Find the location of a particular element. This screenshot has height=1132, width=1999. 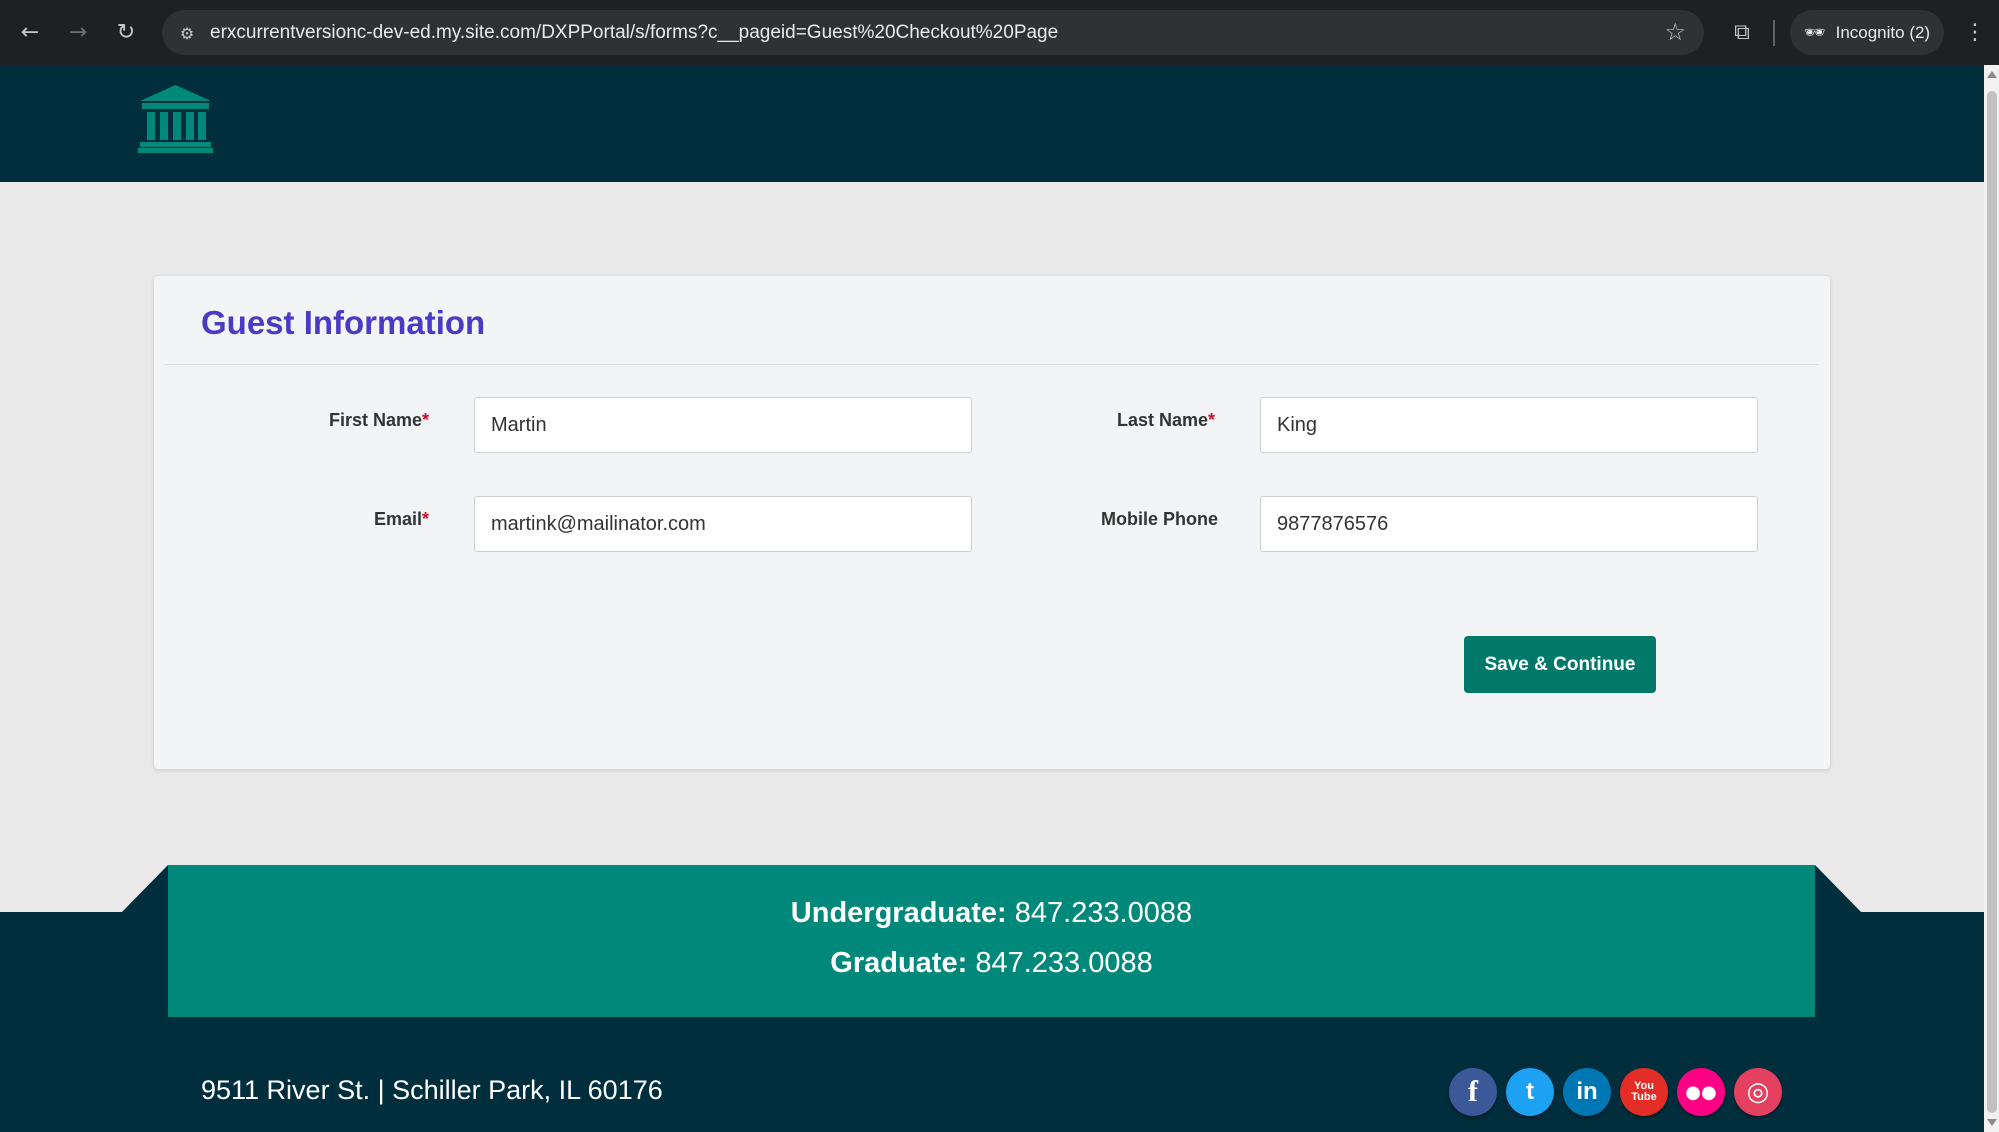

footer-address: 9511 River St. | Schiller Park, IL 60176 is located at coordinates (432, 1090).